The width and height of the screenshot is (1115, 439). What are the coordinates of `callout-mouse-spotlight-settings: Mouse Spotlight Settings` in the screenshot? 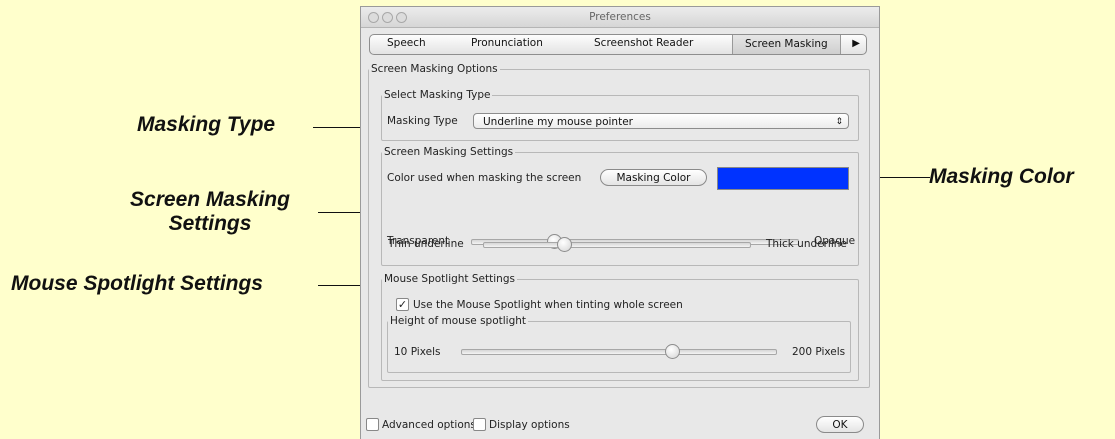 It's located at (137, 283).